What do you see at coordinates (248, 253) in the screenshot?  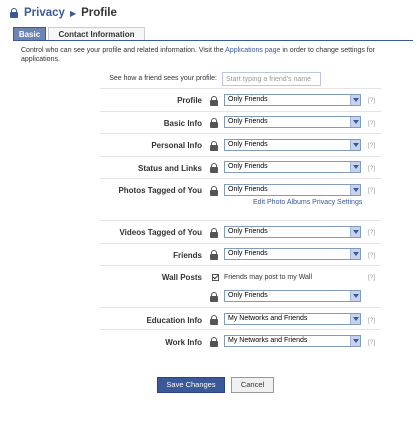 I see `friends-privacy-value: Only Friends` at bounding box center [248, 253].